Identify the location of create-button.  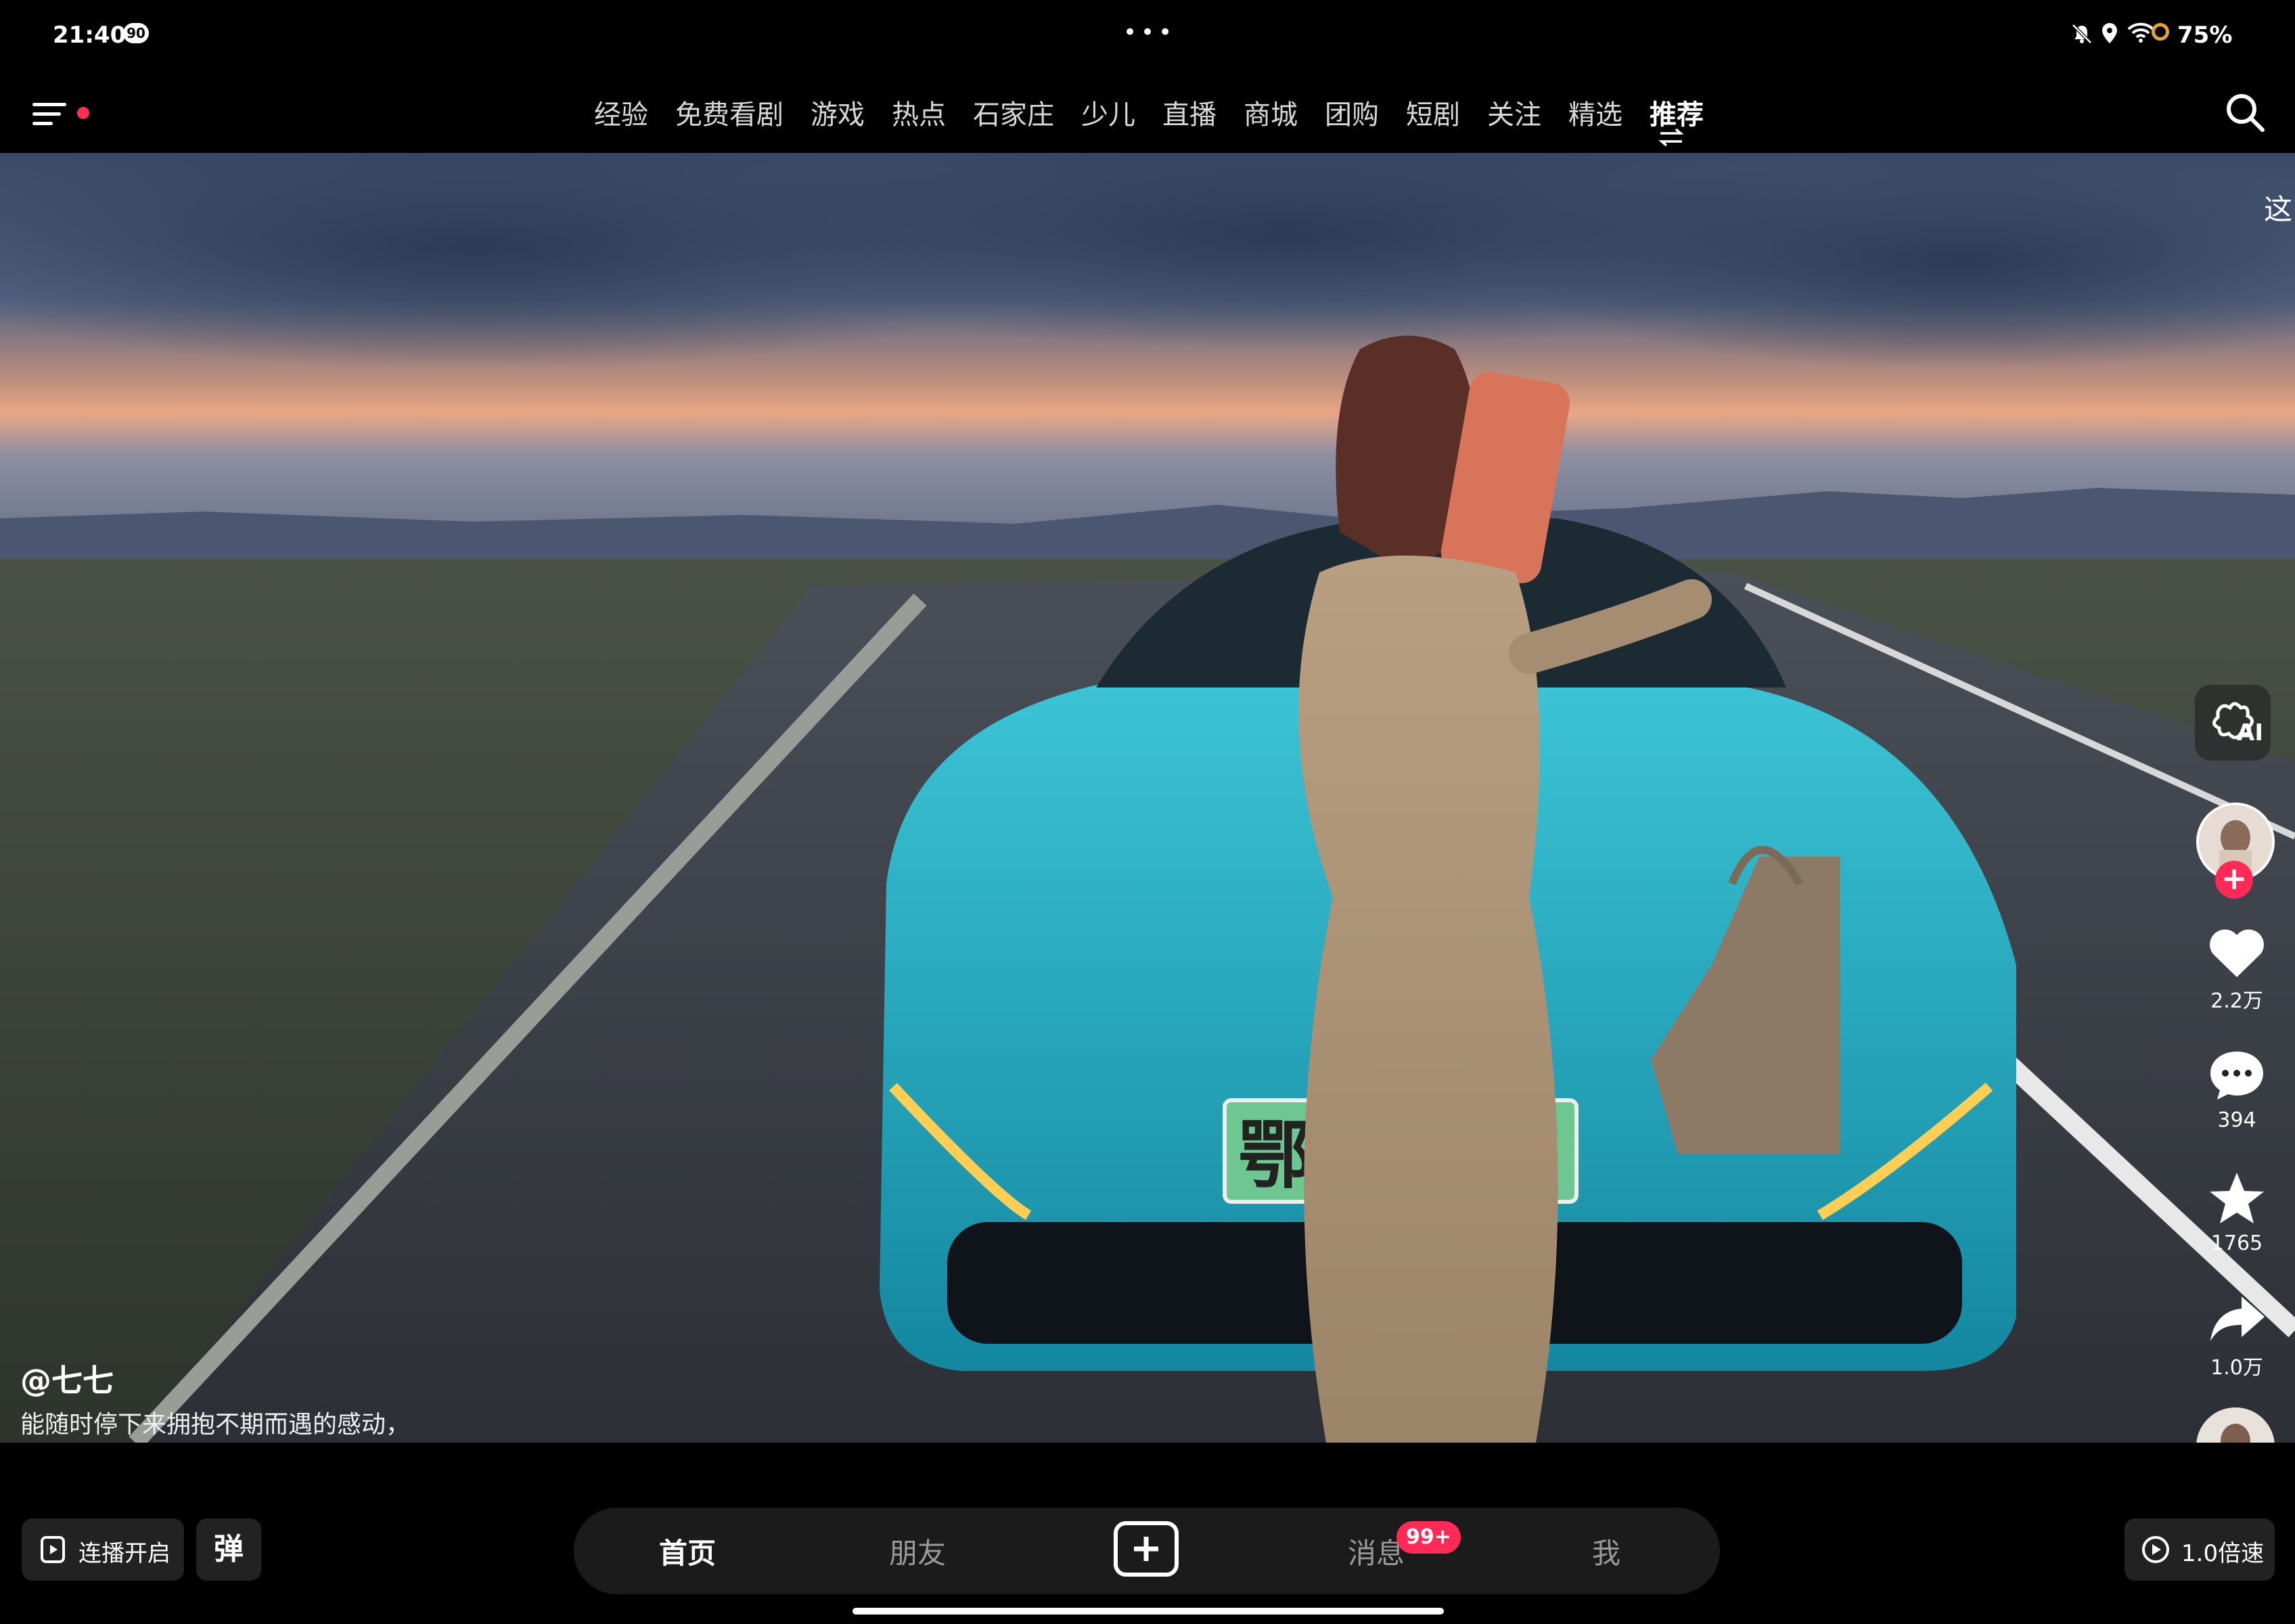
(1147, 1549).